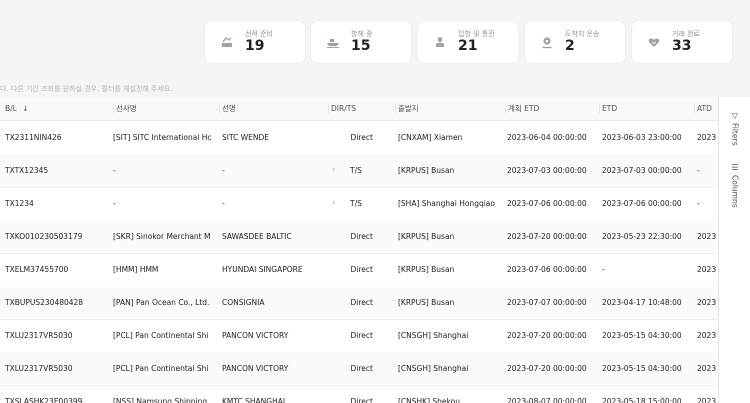 The width and height of the screenshot is (750, 403). I want to click on column-header-bl: B/L ↓, so click(17, 108).